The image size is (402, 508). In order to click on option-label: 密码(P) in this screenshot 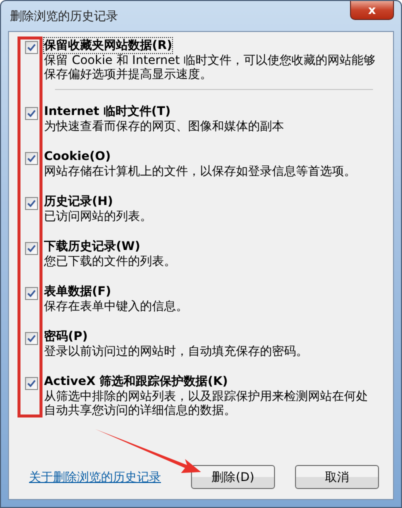, I will do `click(66, 336)`.